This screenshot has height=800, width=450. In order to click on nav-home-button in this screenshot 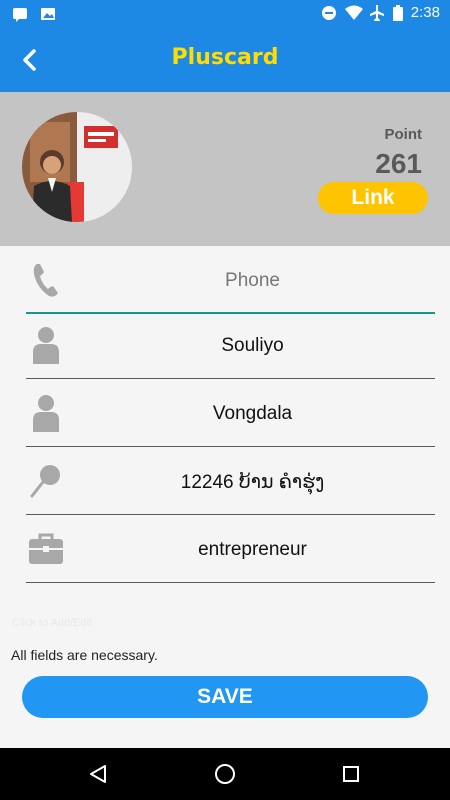, I will do `click(225, 774)`.